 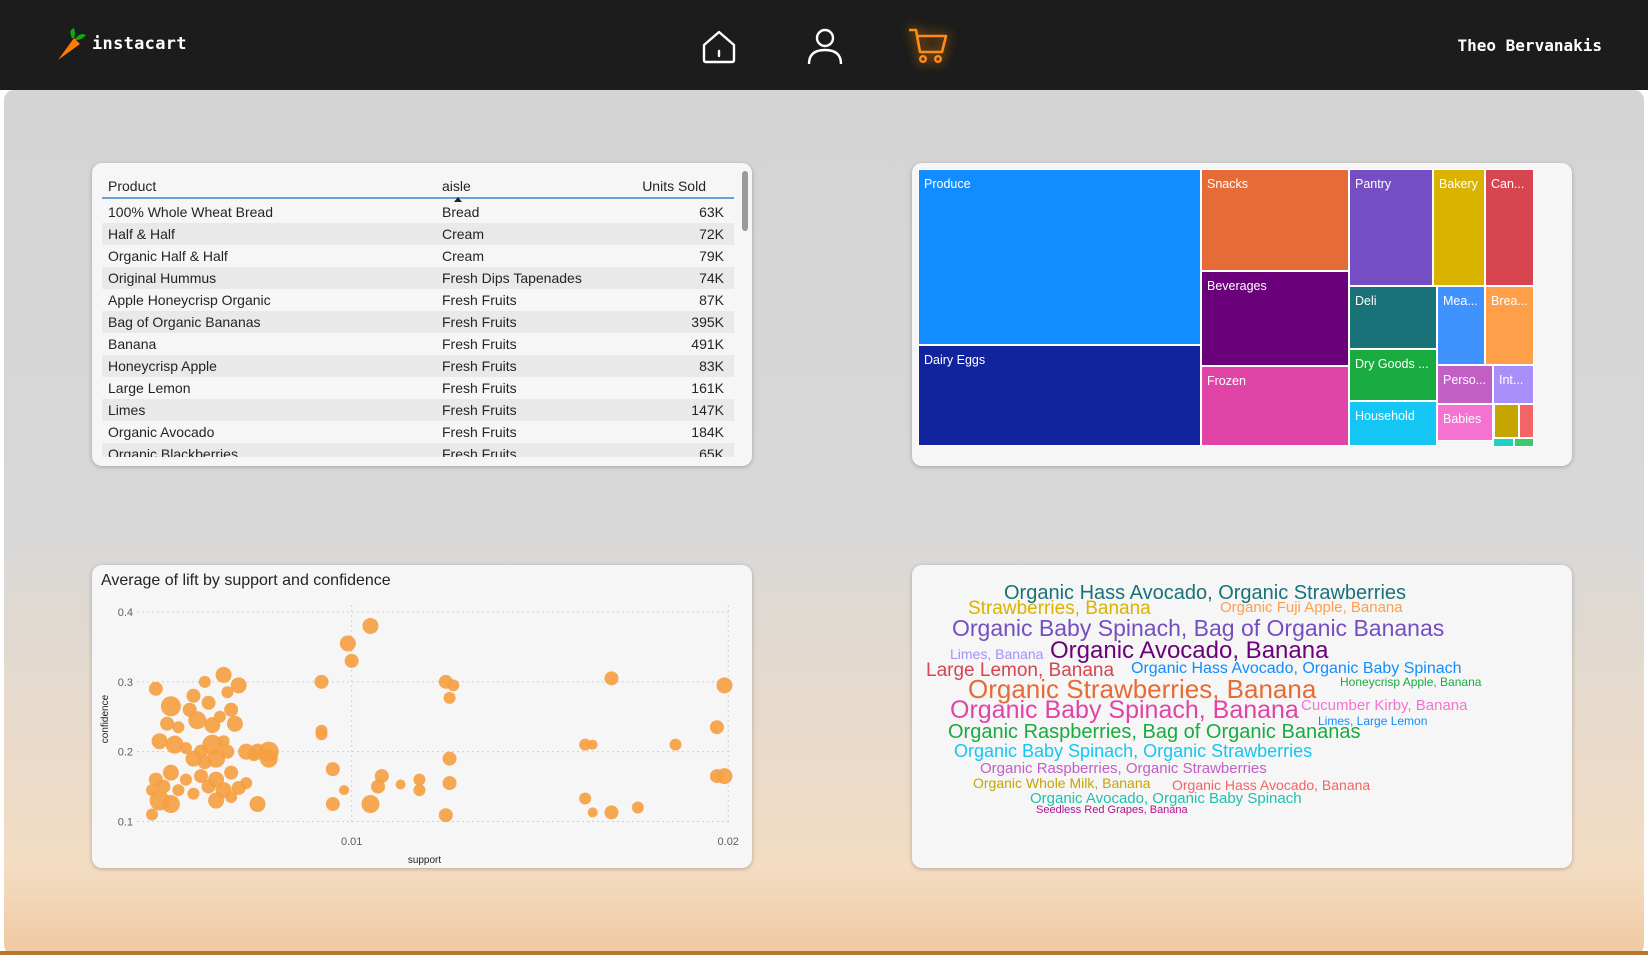 What do you see at coordinates (1124, 710) in the screenshot?
I see `word-cloud-term: Organic Baby Spinach, Banana` at bounding box center [1124, 710].